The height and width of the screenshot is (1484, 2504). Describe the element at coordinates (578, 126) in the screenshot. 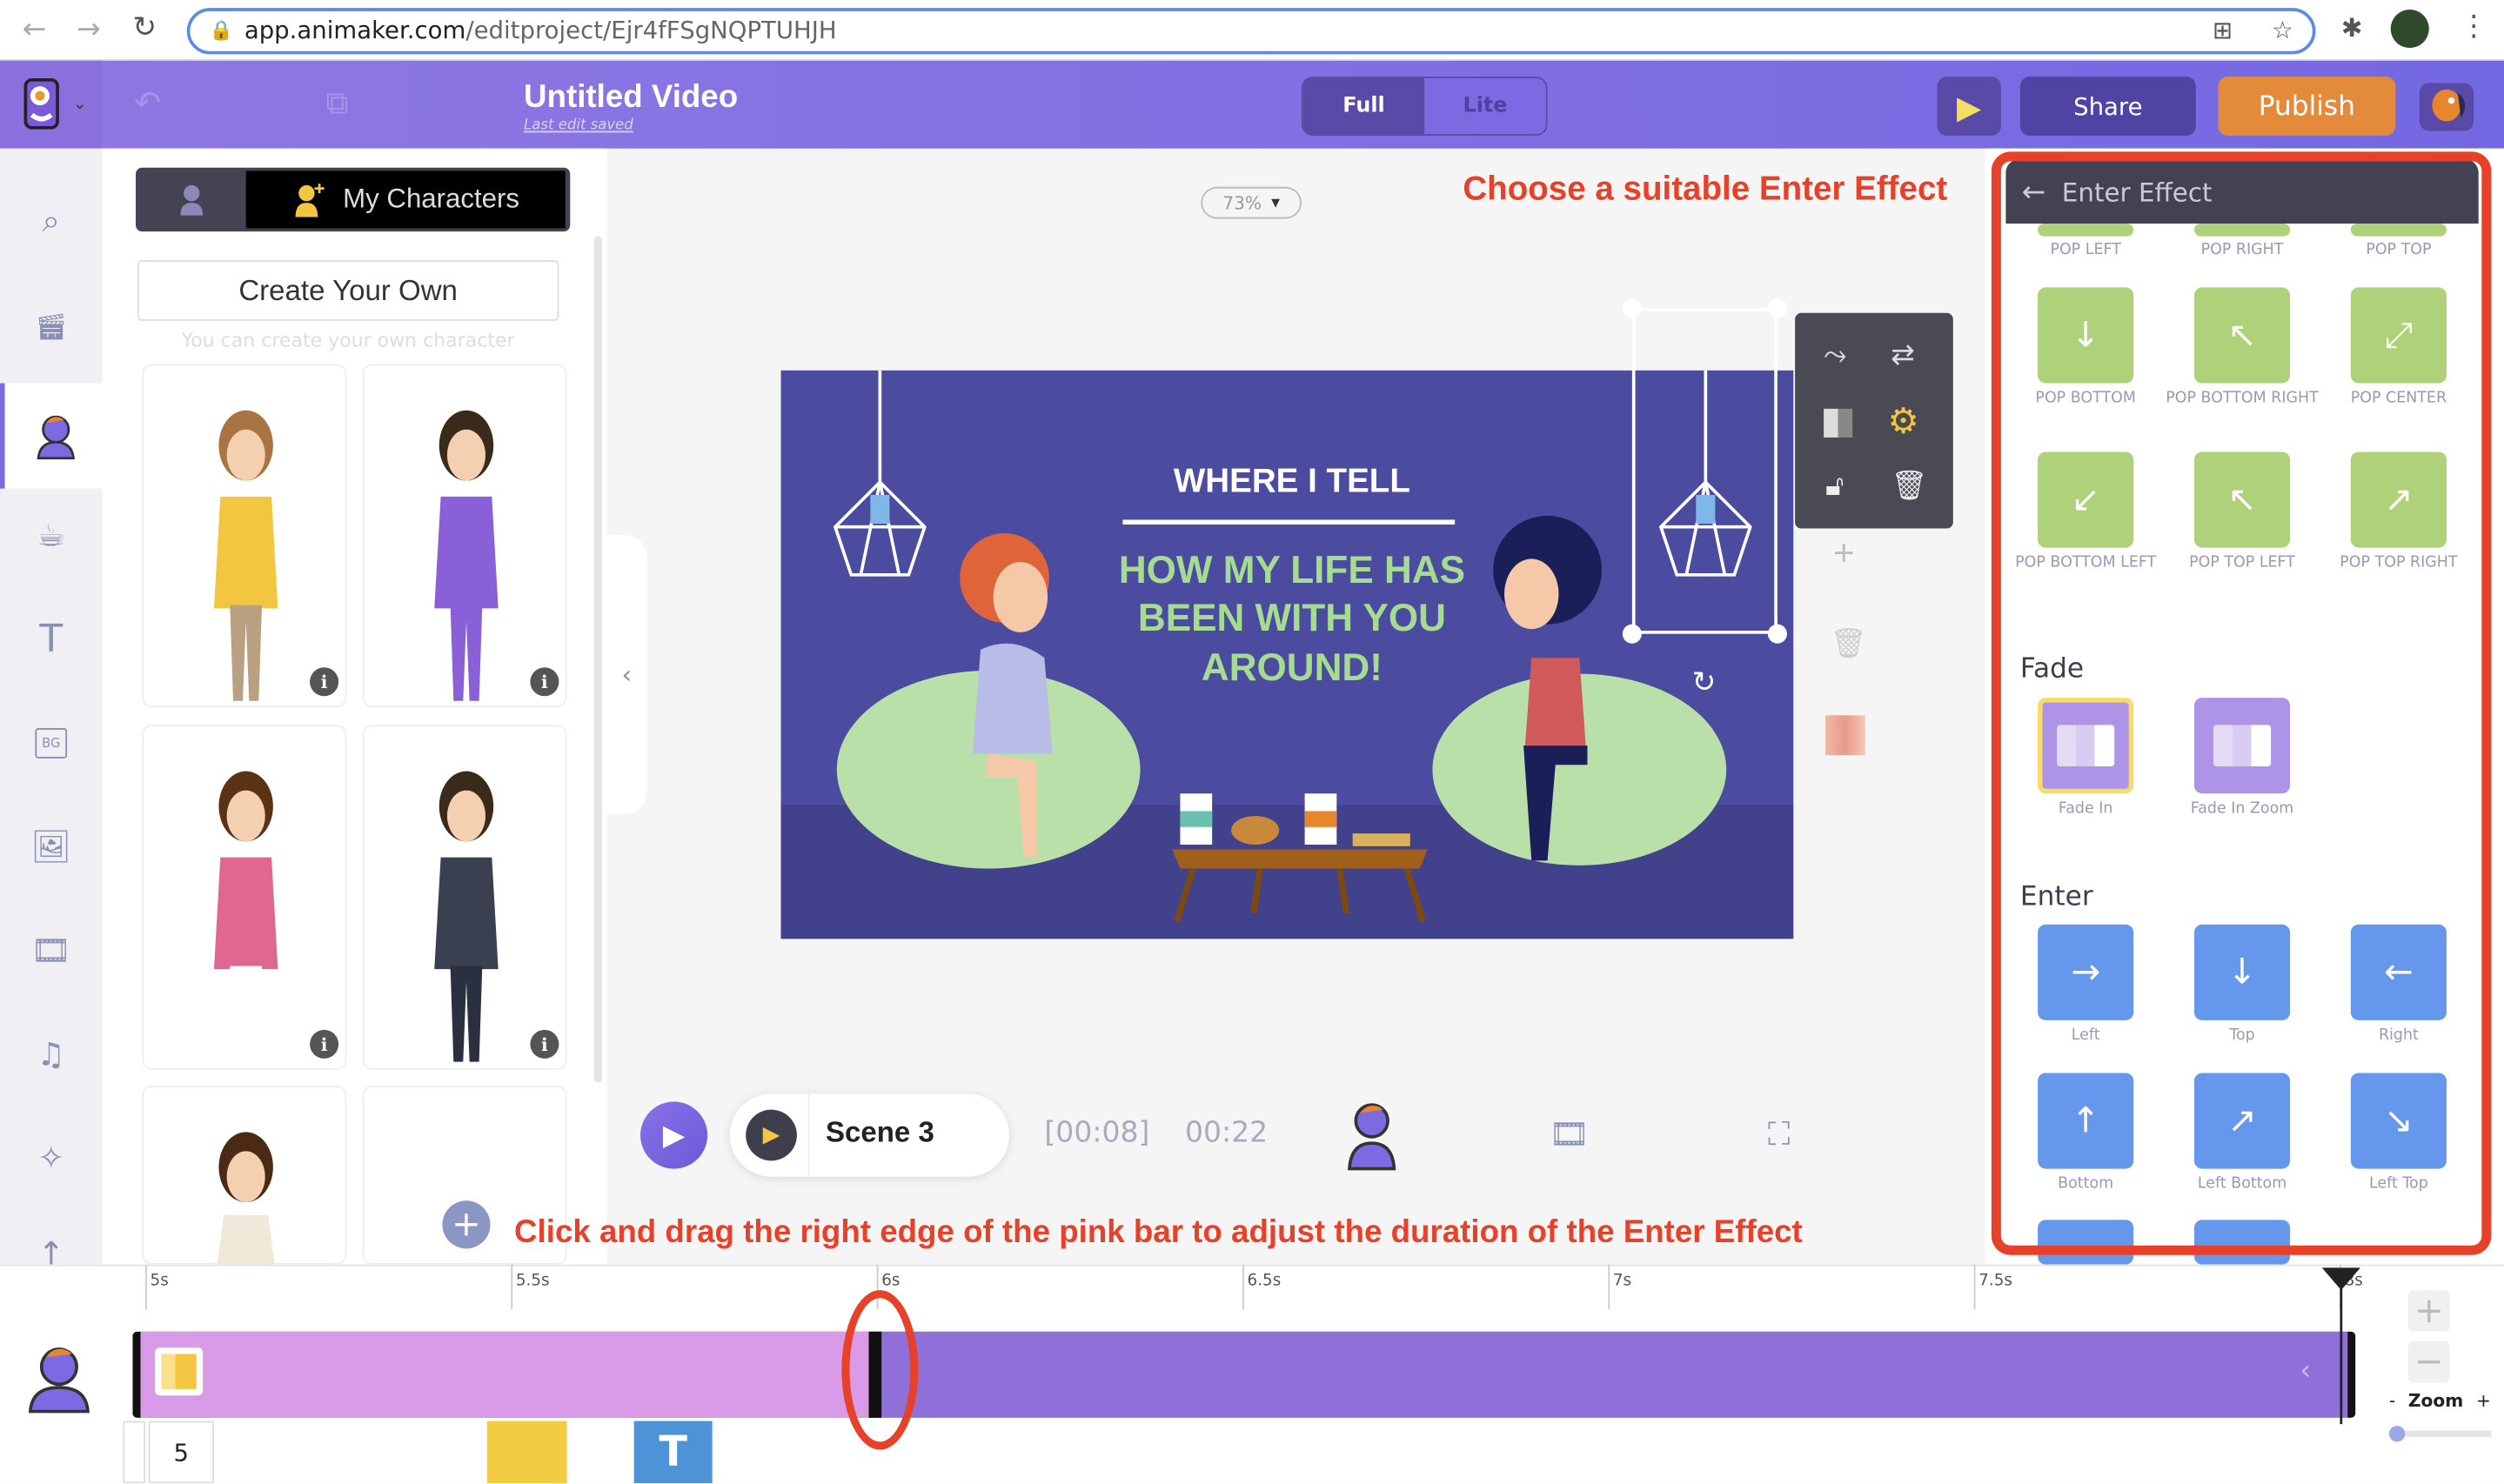

I see `last-saved-link: Last edit saved` at that location.